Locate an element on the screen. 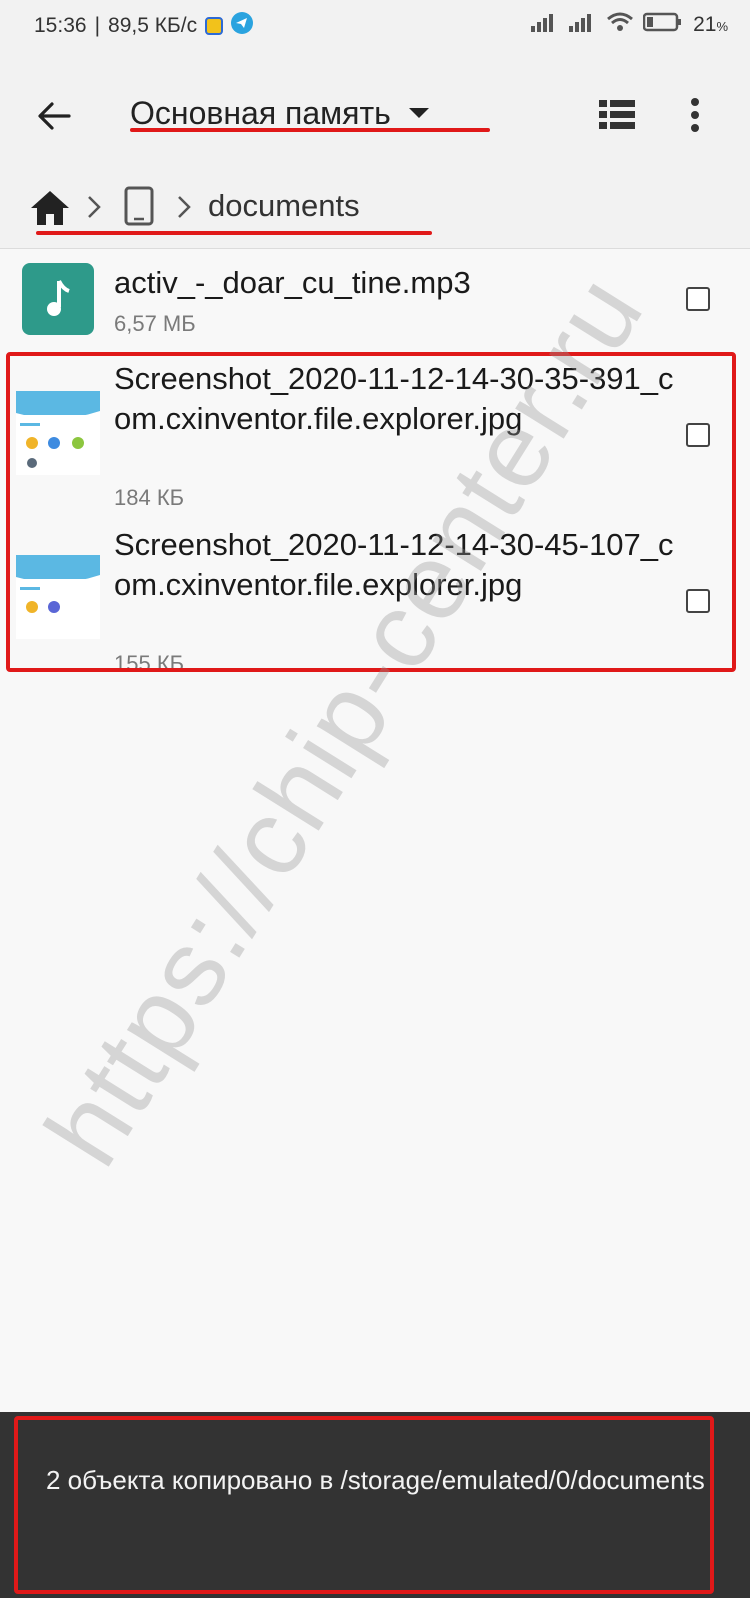  caret-down-icon is located at coordinates (418, 113).